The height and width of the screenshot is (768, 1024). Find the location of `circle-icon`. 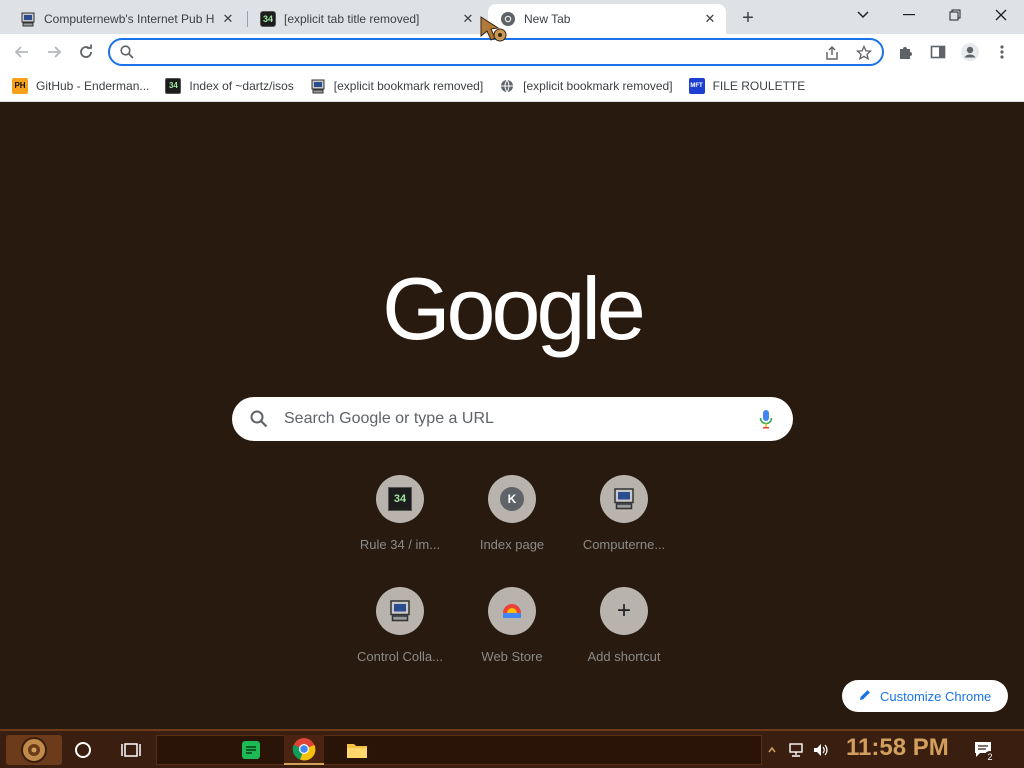

circle-icon is located at coordinates (83, 750).